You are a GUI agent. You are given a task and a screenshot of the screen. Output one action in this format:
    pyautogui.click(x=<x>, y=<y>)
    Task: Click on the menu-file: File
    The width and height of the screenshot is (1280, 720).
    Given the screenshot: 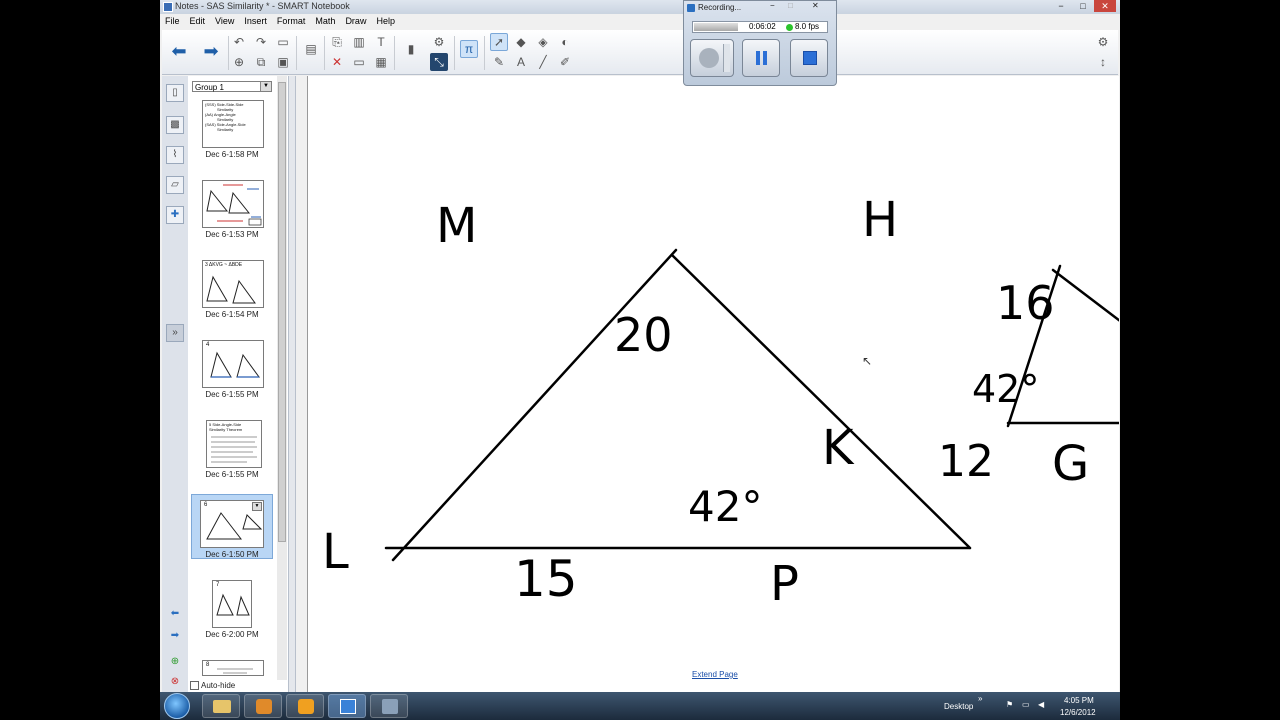 What is the action you would take?
    pyautogui.click(x=172, y=21)
    